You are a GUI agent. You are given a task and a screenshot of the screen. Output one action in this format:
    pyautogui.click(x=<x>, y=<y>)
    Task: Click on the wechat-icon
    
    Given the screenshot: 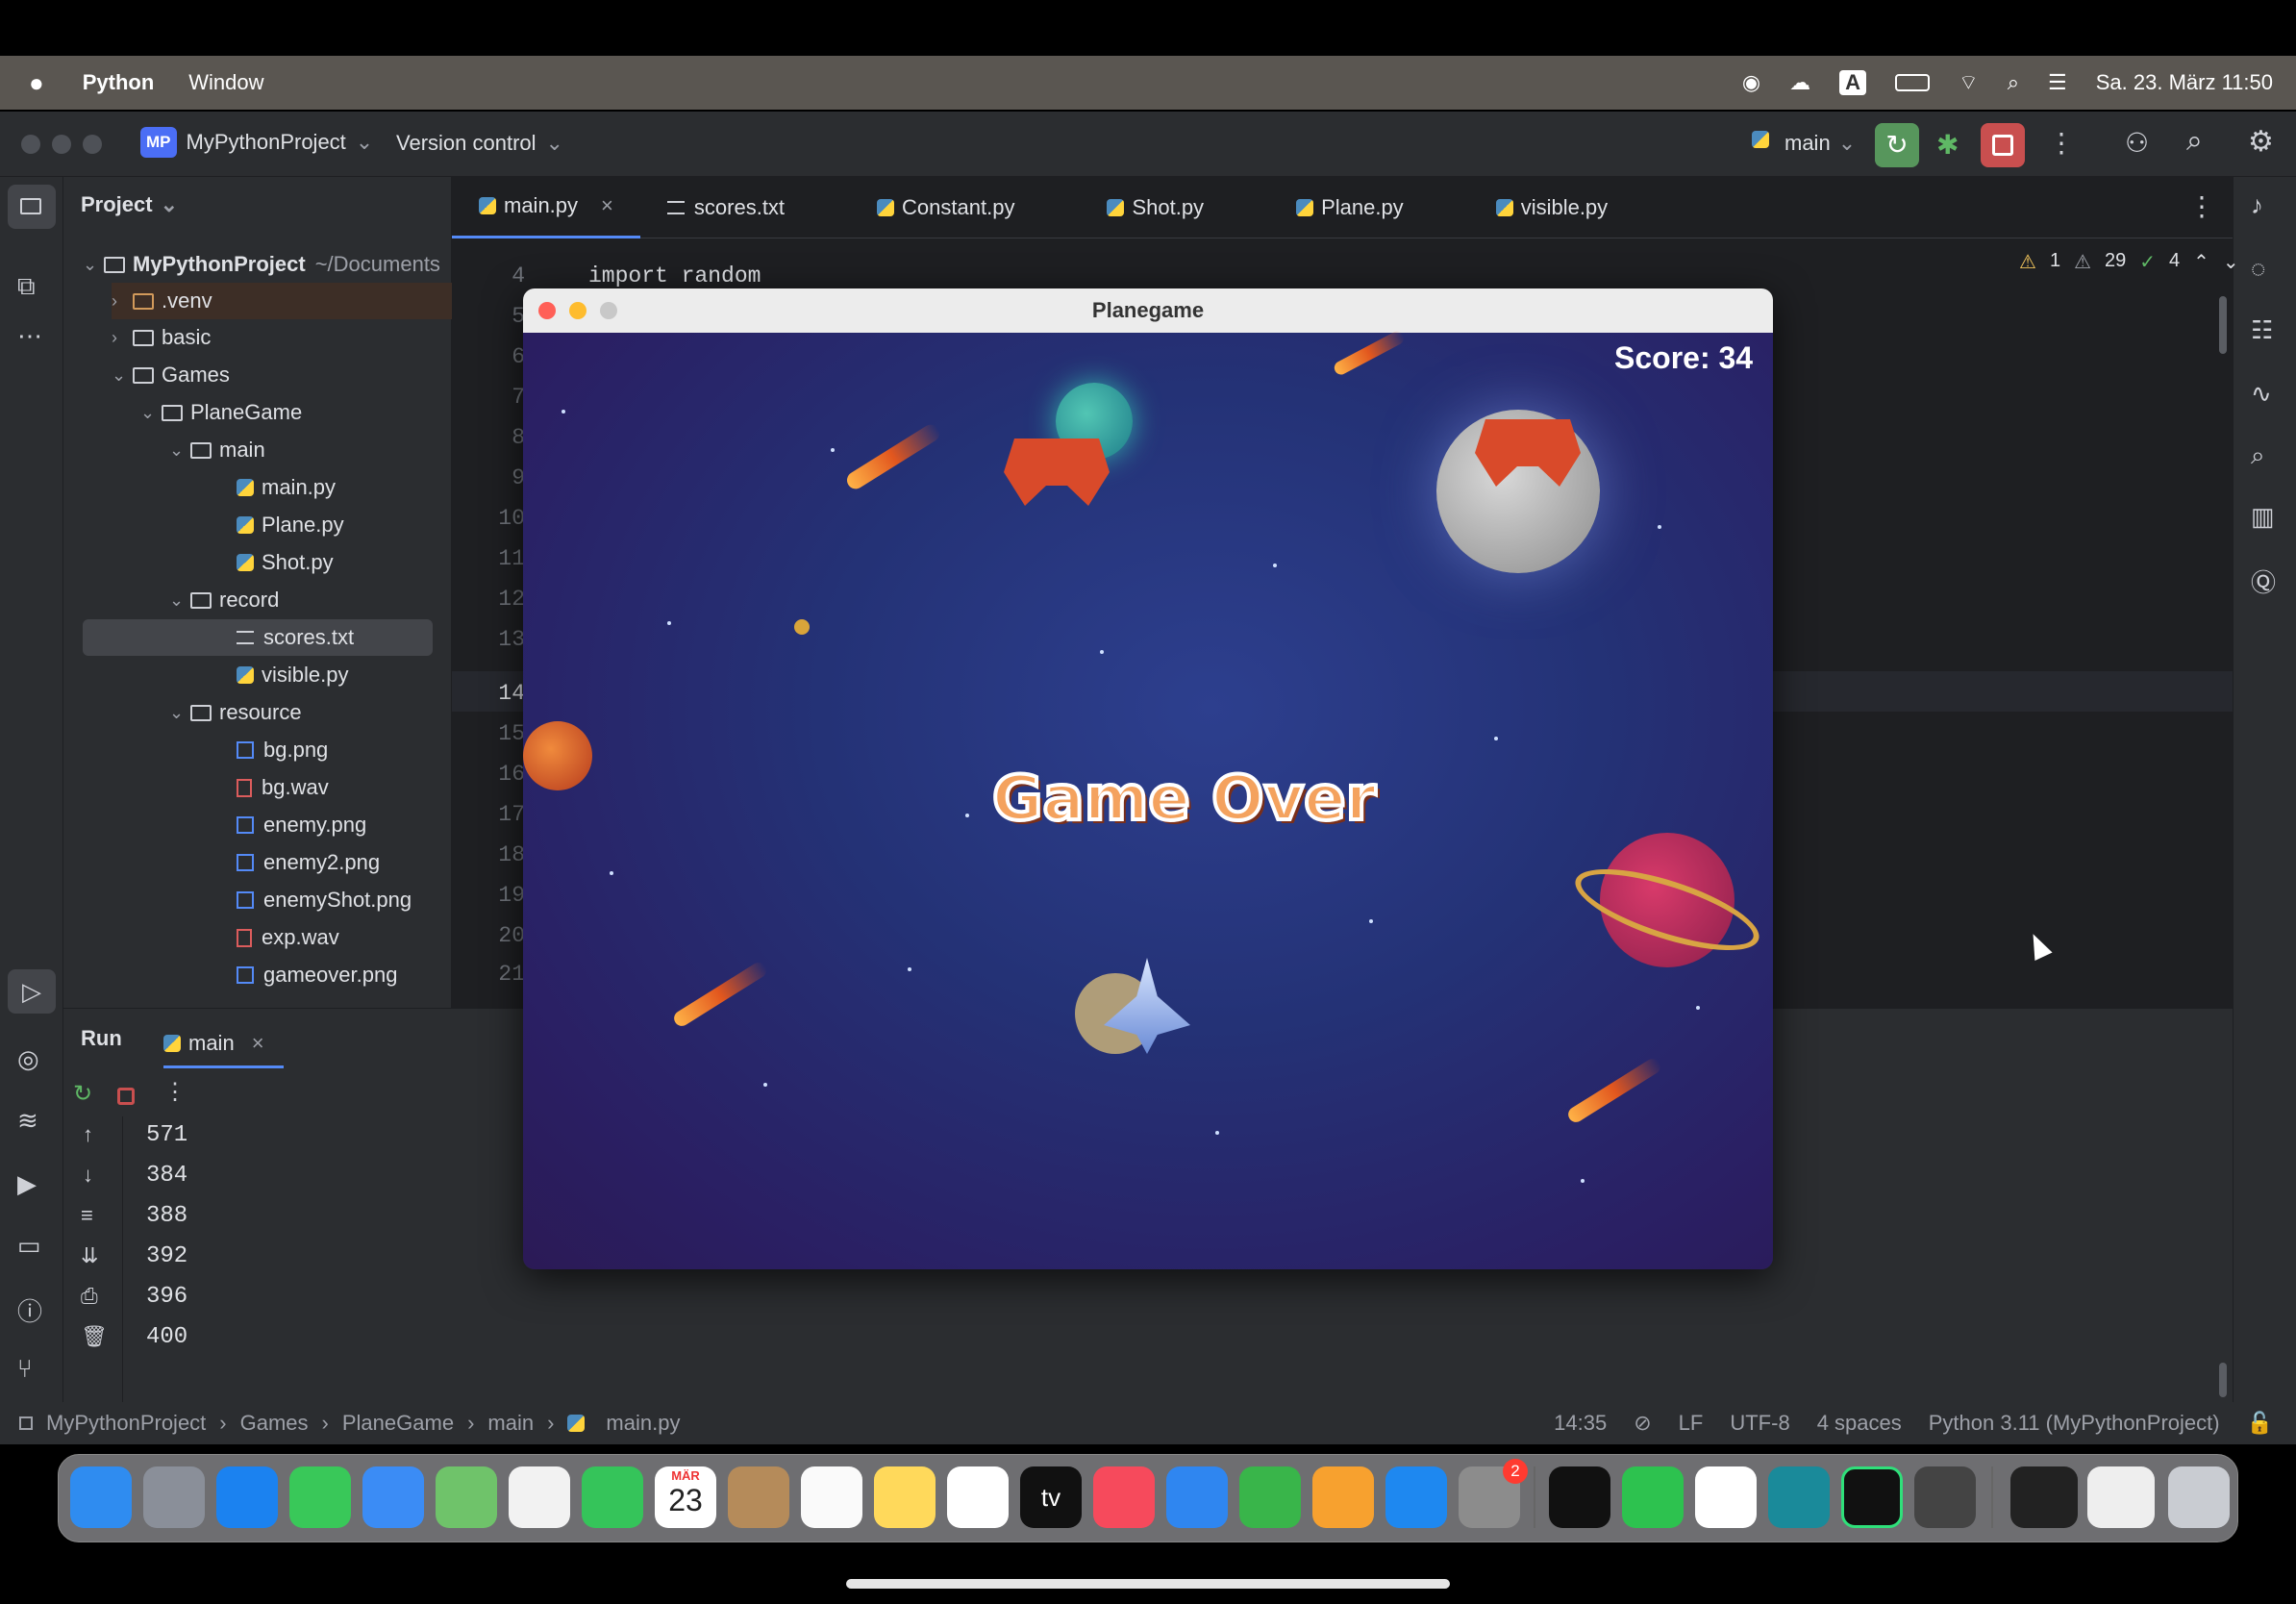 What is the action you would take?
    pyautogui.click(x=1653, y=1497)
    